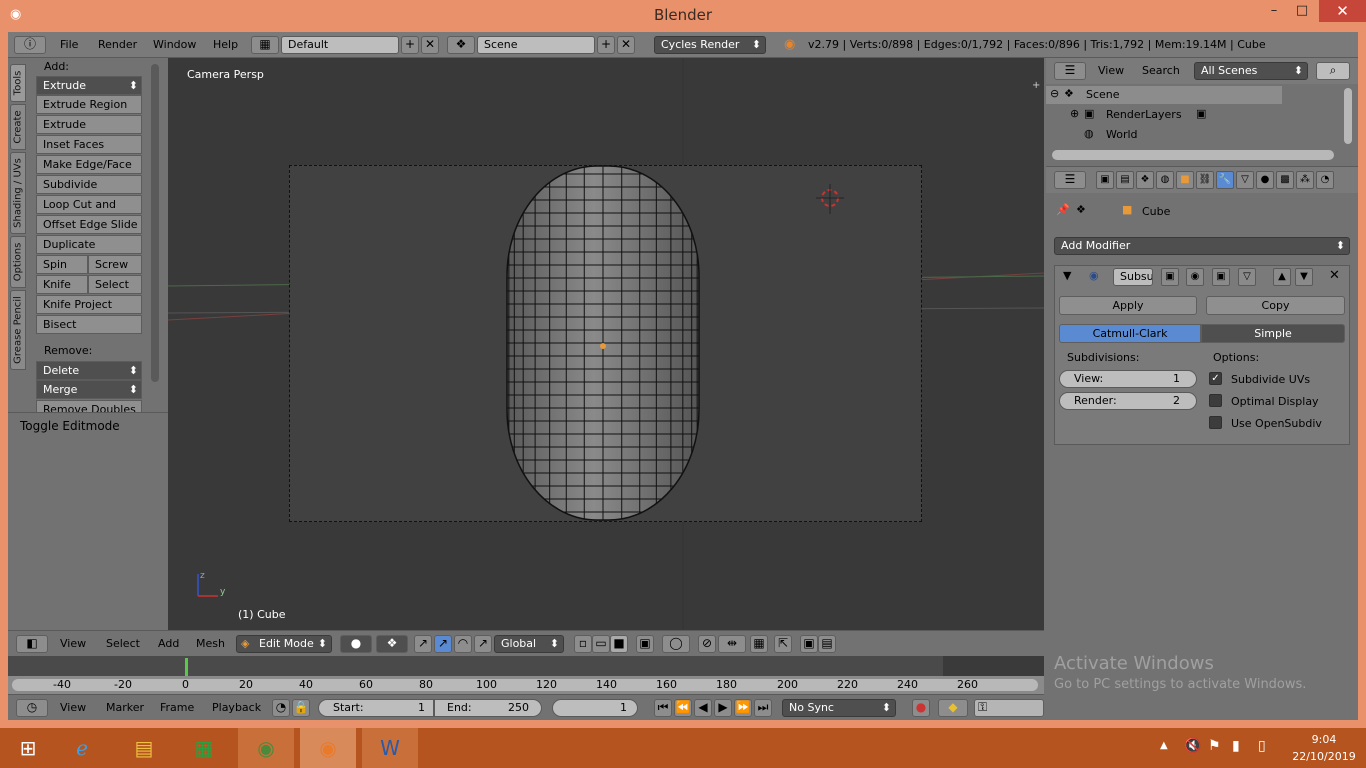 This screenshot has width=1366, height=768. Describe the element at coordinates (1170, 277) in the screenshot. I see `render-toggle-icon: ▣` at that location.